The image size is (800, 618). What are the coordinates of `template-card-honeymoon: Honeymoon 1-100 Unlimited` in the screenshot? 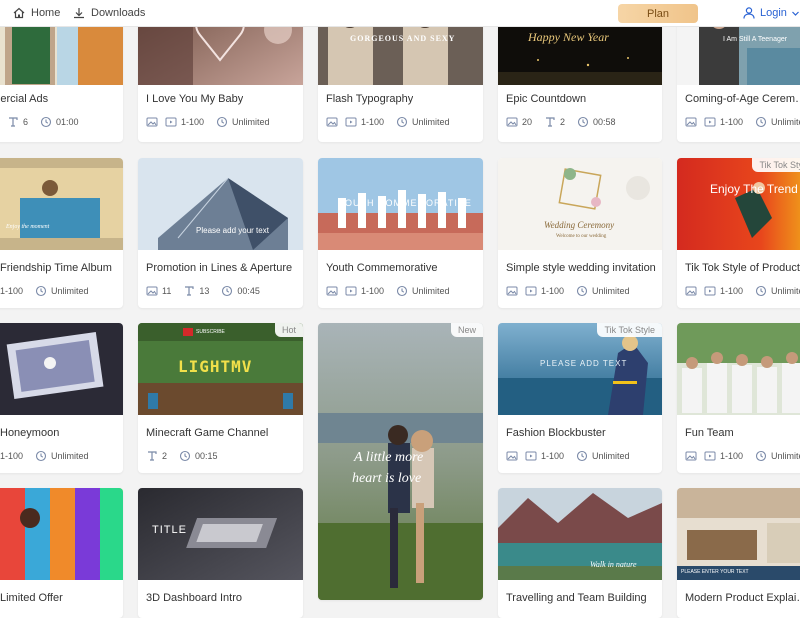 It's located at (61, 398).